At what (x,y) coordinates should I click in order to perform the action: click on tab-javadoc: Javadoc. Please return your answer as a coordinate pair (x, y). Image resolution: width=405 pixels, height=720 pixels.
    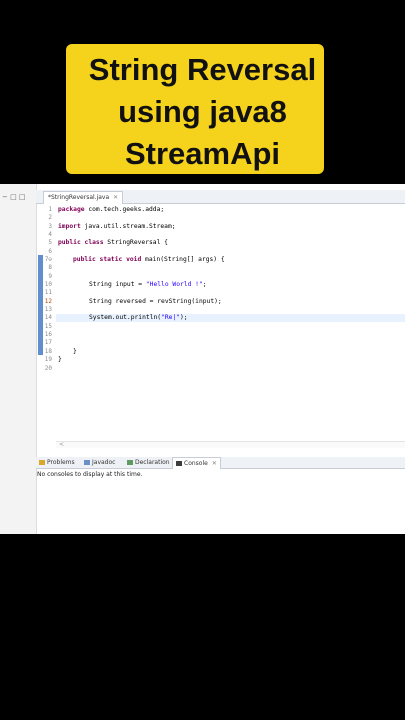
    Looking at the image, I should click on (99, 462).